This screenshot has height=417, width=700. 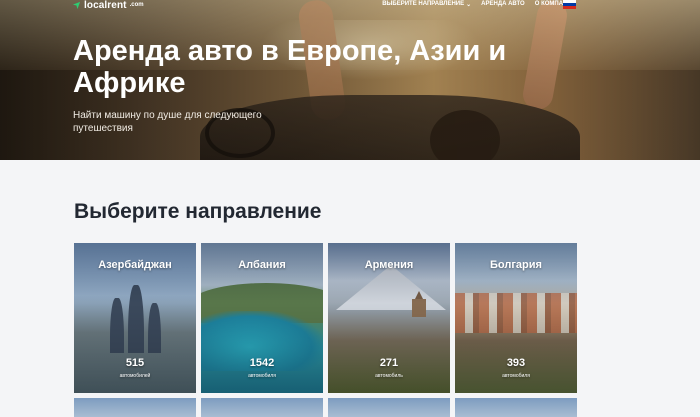 I want to click on nav-item-label: Выберите направление, so click(x=423, y=4).